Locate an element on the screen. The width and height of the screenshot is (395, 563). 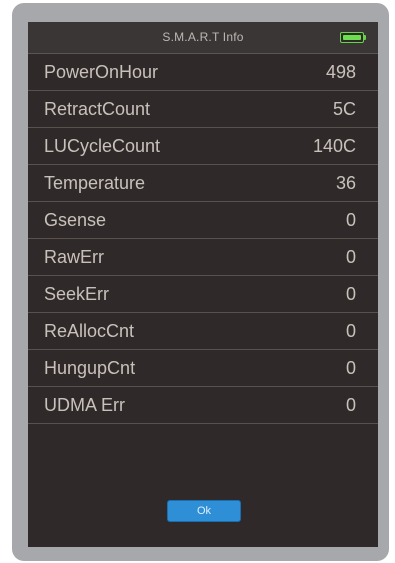
screen-title: S.M.A.R.T Info is located at coordinates (203, 37).